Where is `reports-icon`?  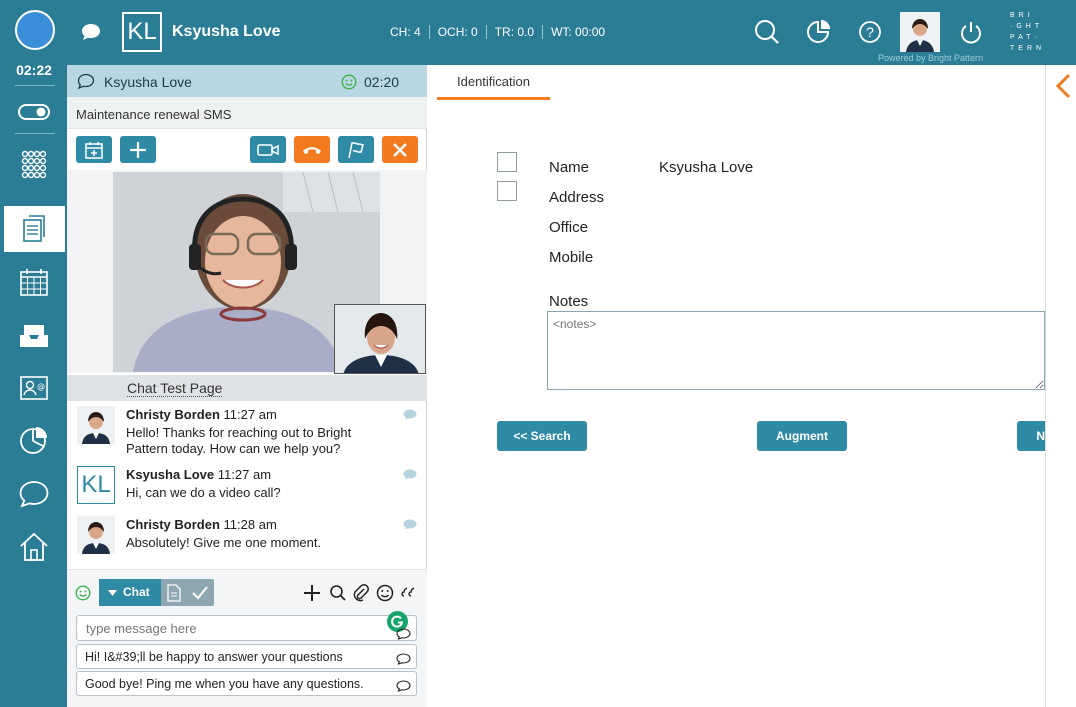
reports-icon is located at coordinates (33, 440).